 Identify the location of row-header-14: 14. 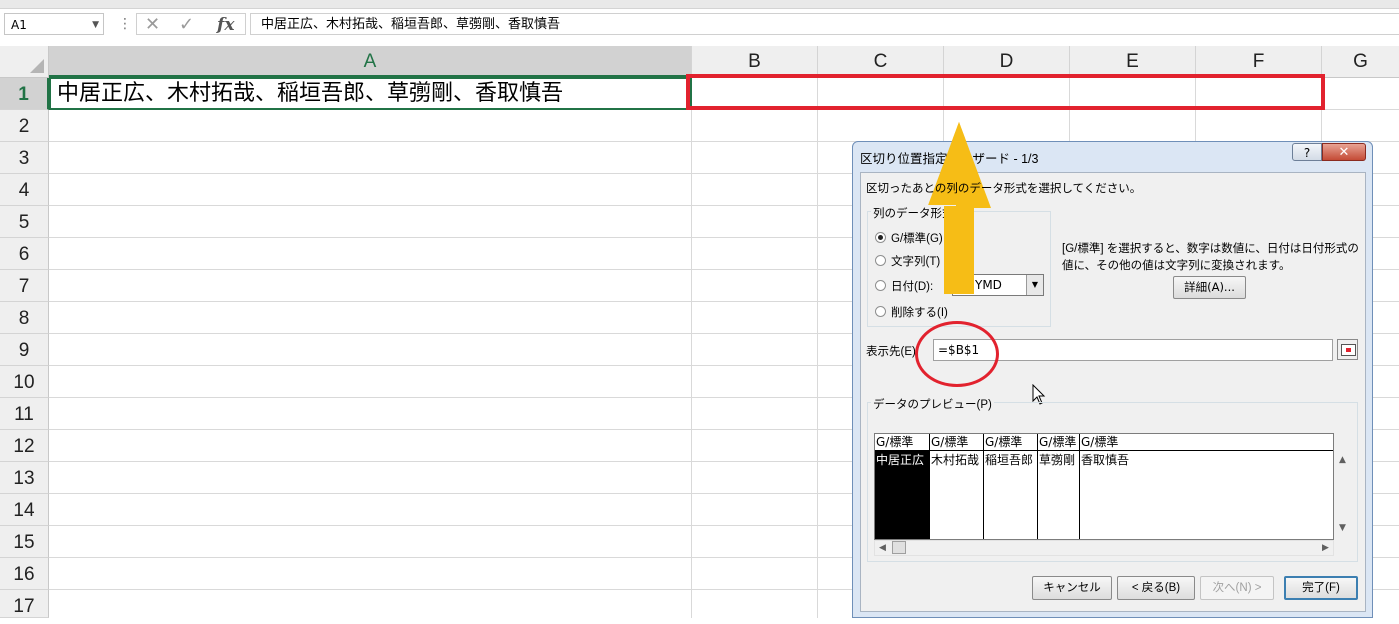
(24, 510).